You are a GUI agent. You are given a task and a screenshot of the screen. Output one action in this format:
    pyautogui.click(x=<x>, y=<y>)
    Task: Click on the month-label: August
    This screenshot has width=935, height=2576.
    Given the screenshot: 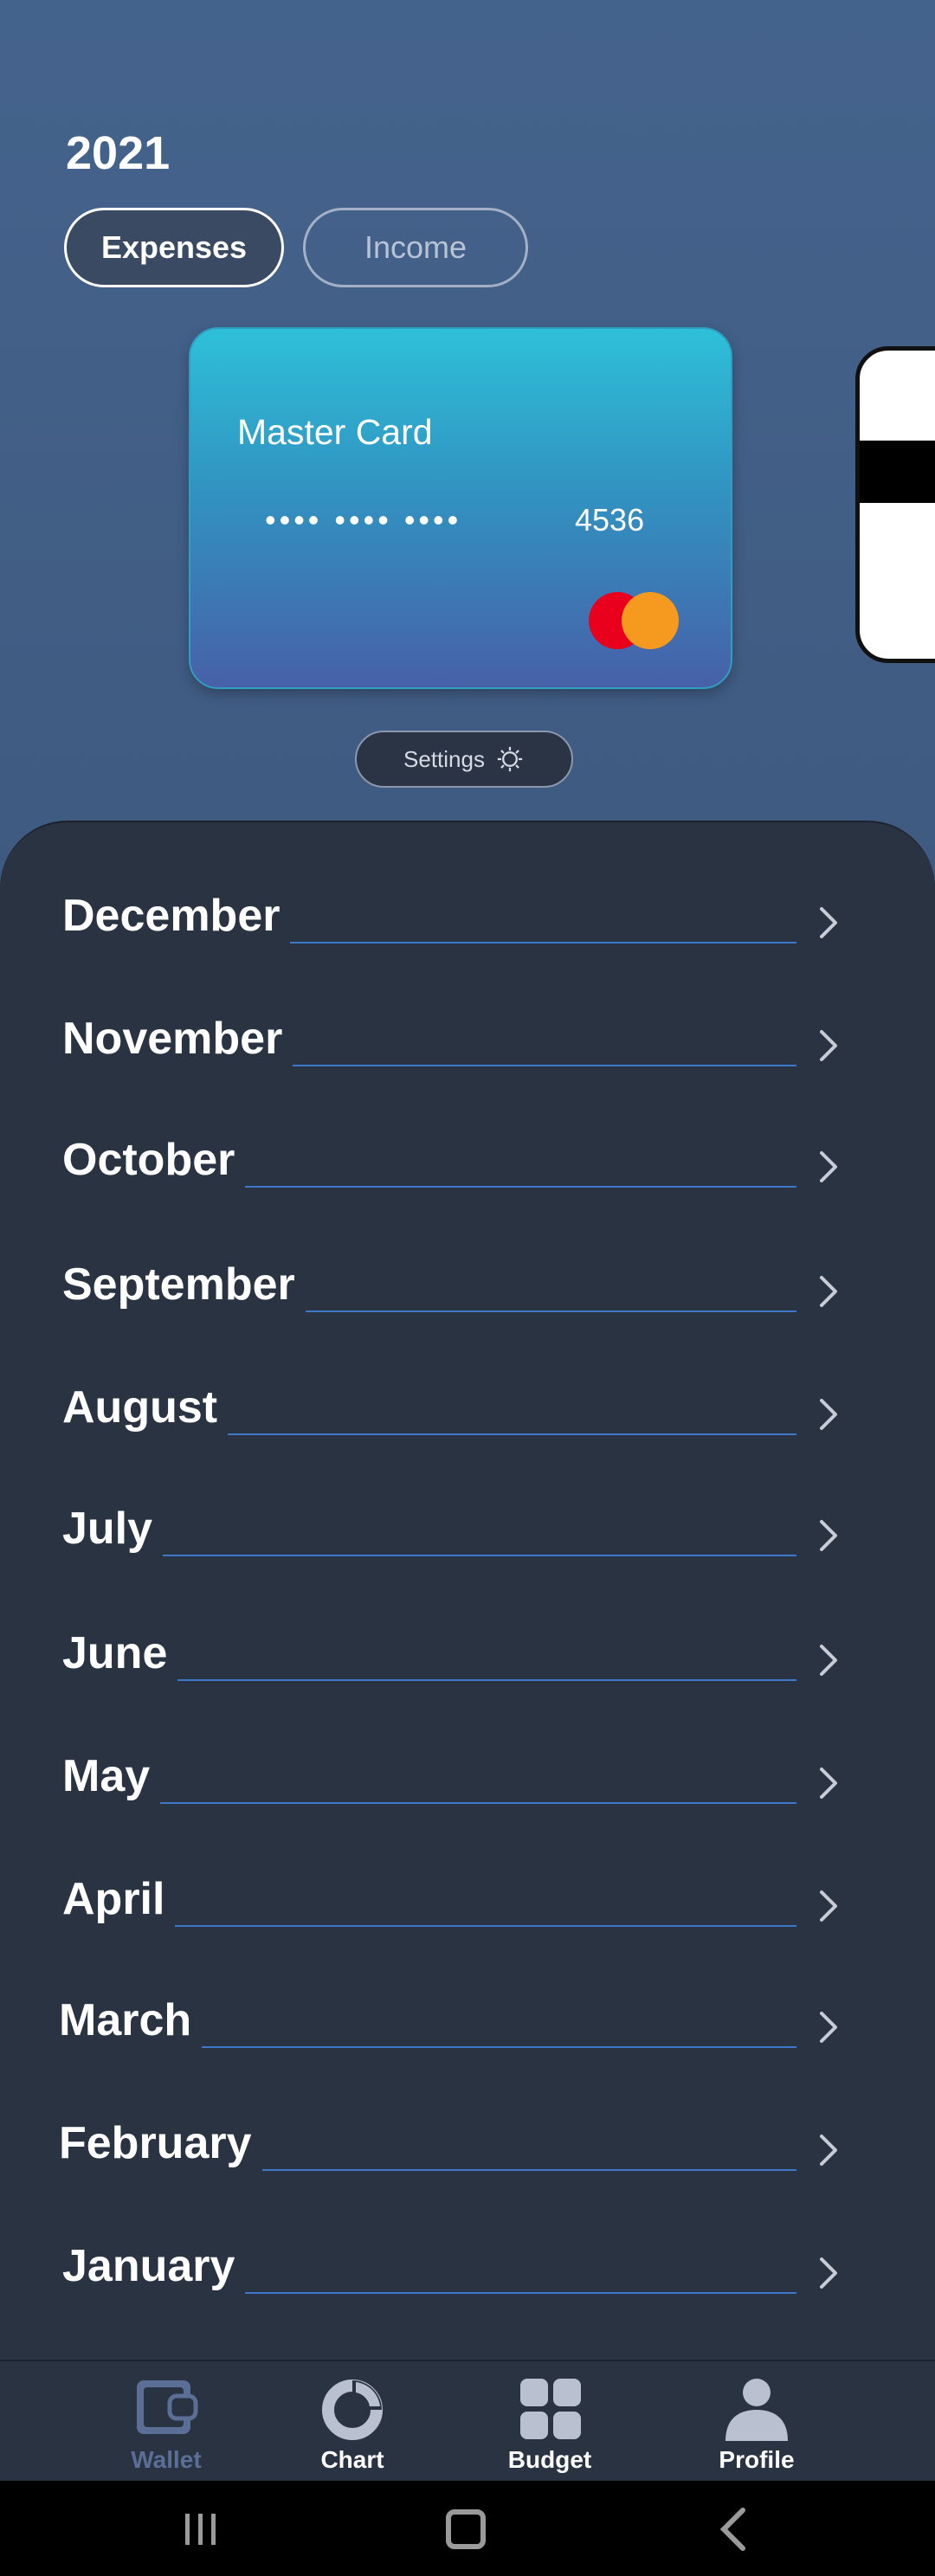 What is the action you would take?
    pyautogui.click(x=143, y=1407)
    